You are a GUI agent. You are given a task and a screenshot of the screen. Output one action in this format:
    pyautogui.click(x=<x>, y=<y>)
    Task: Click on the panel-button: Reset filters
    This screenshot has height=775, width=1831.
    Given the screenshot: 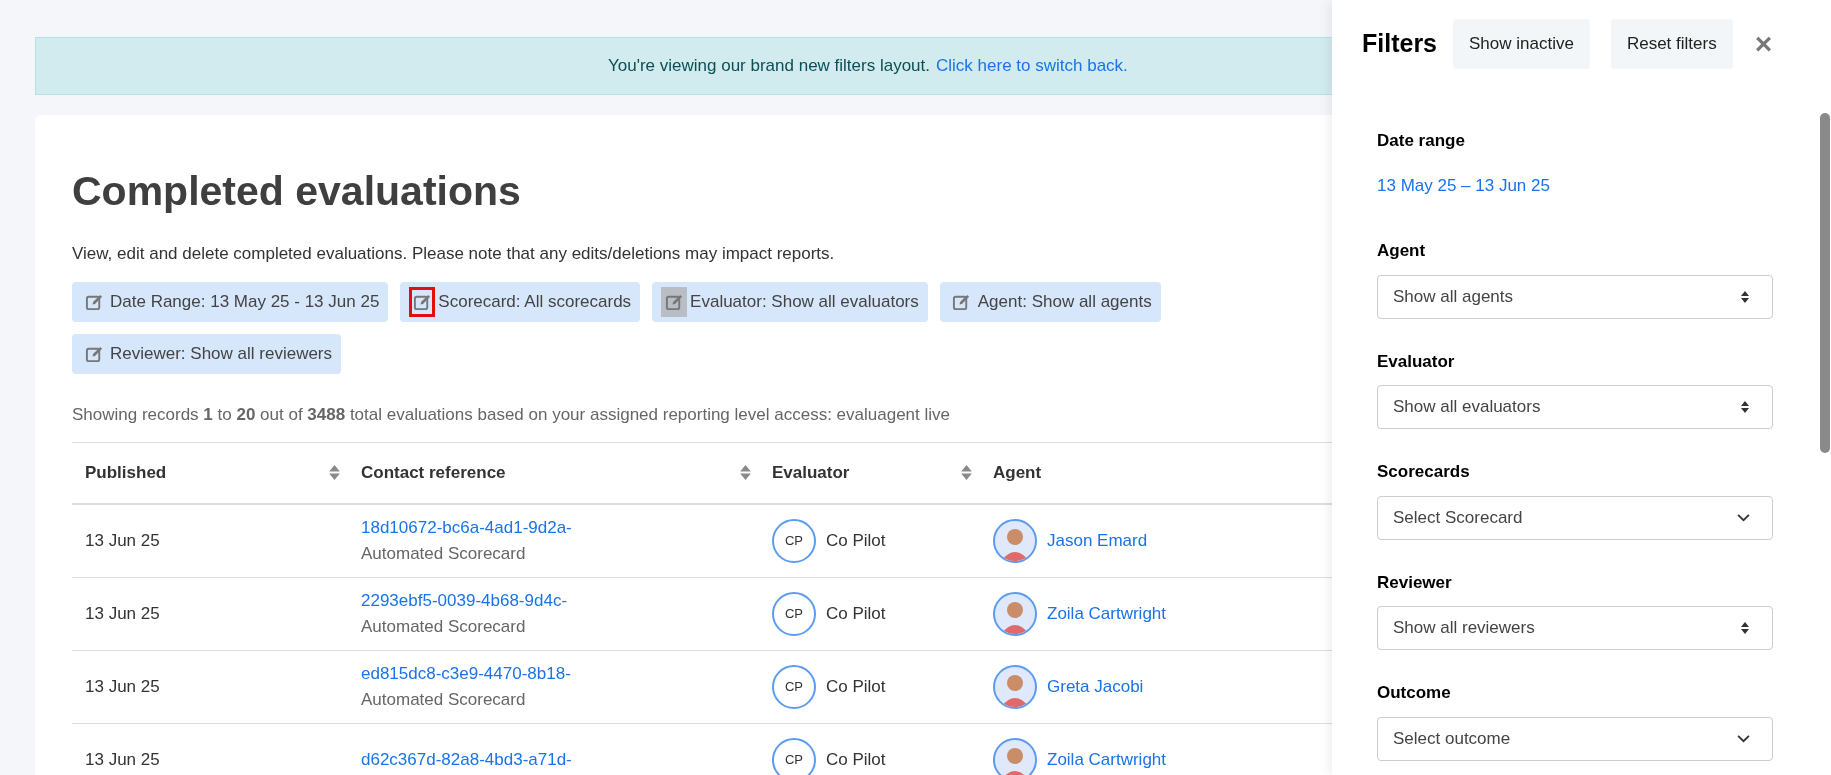 What is the action you would take?
    pyautogui.click(x=1671, y=44)
    